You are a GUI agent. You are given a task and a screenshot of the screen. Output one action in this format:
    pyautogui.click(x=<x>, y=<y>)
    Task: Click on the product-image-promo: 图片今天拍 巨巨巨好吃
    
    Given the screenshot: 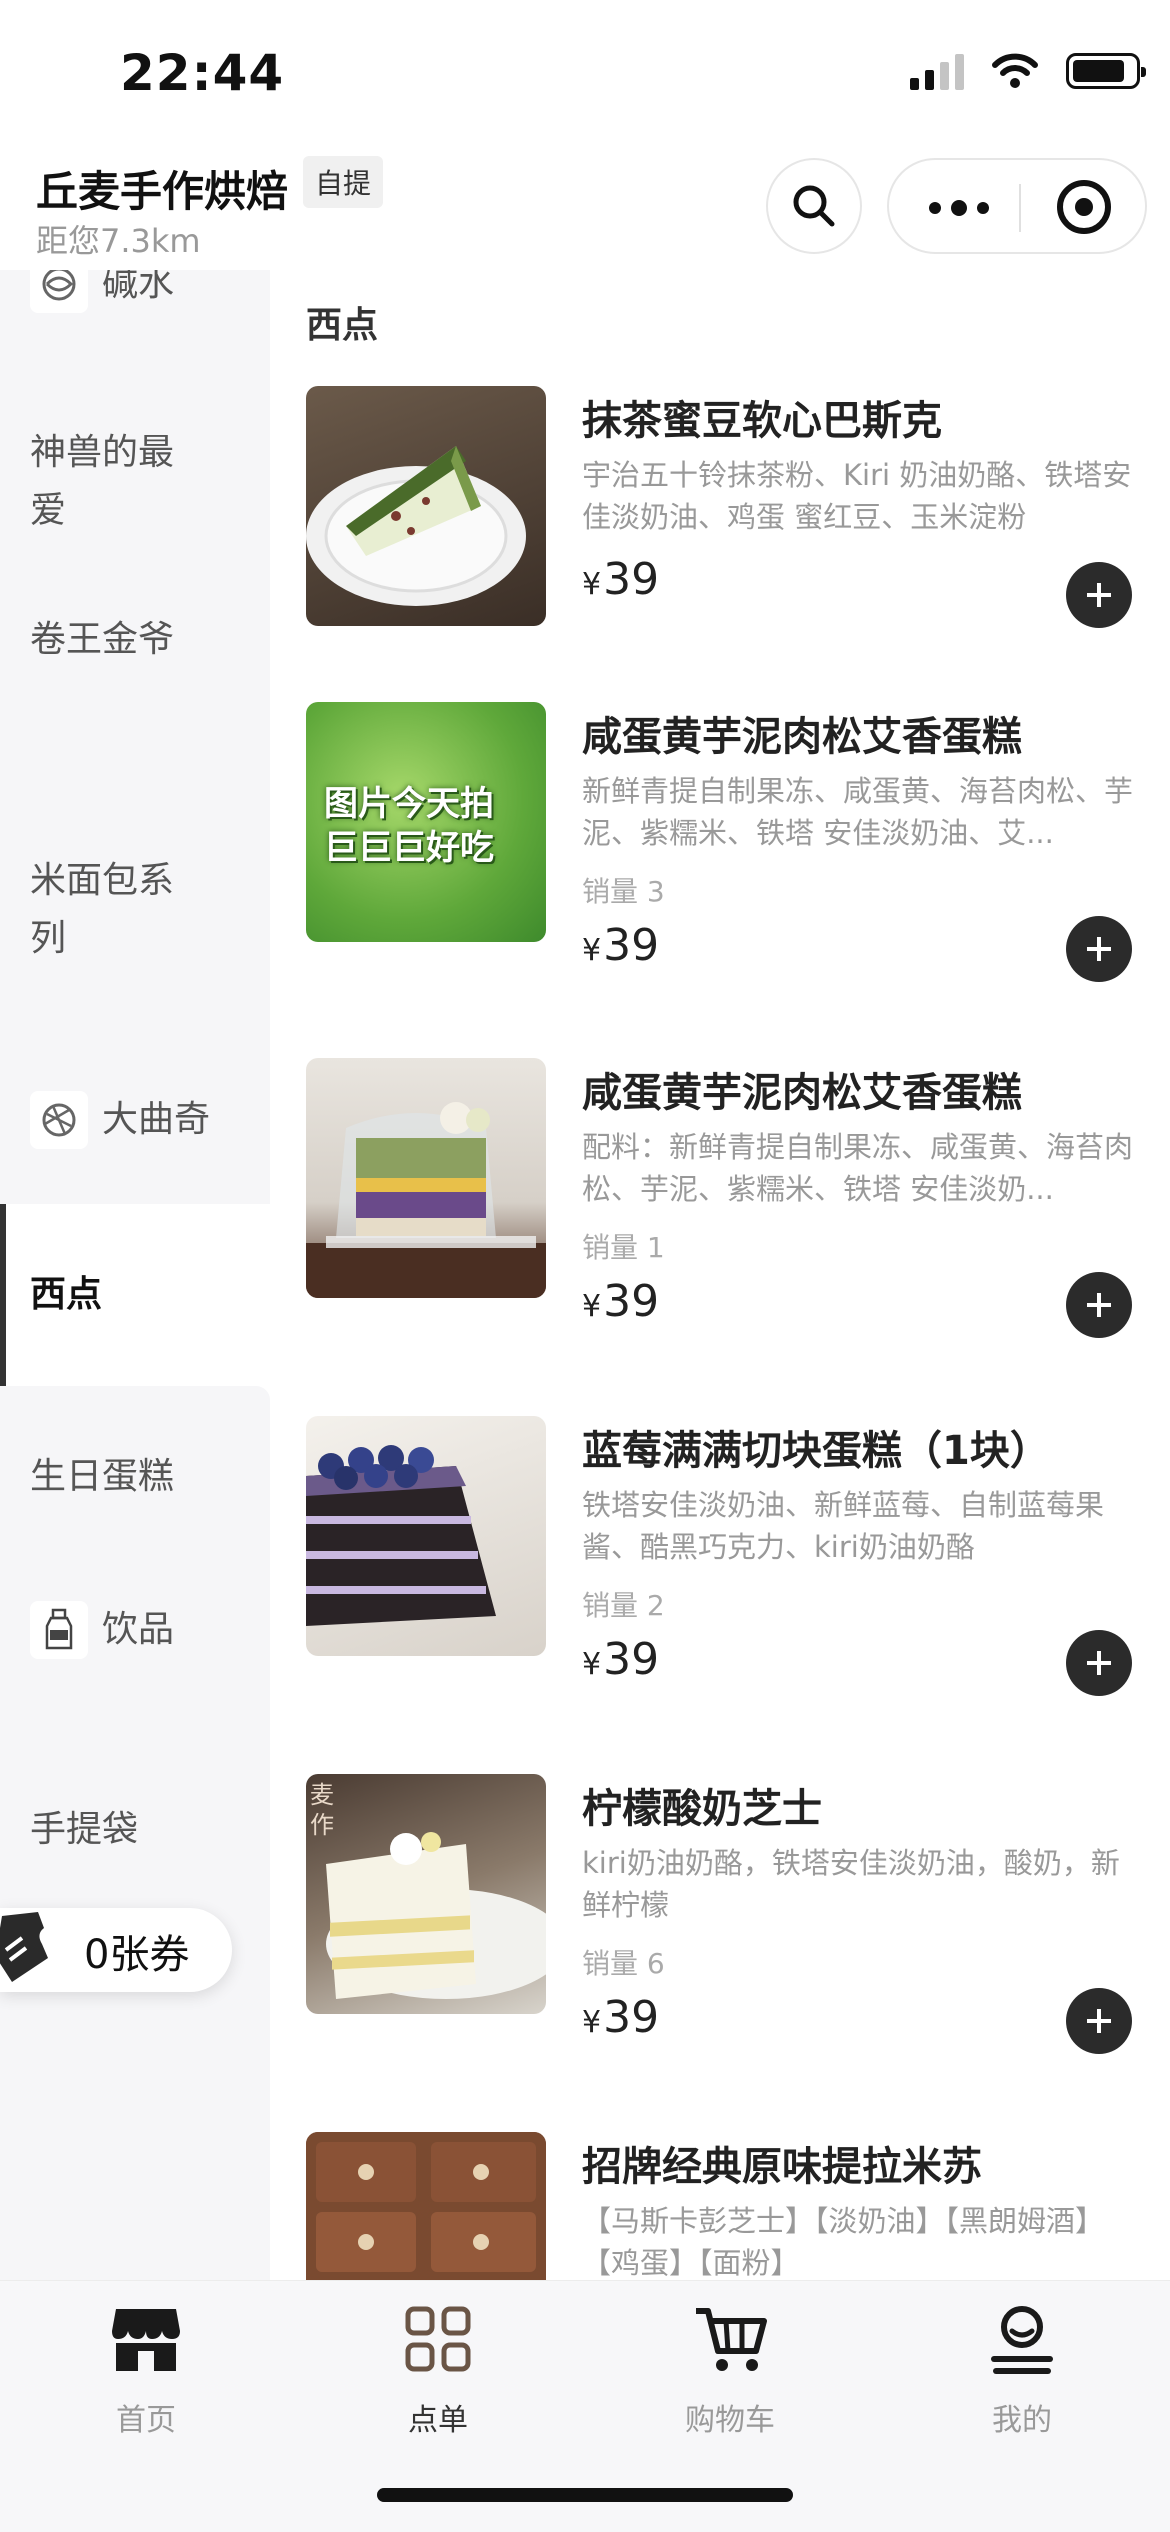 What is the action you would take?
    pyautogui.click(x=426, y=822)
    